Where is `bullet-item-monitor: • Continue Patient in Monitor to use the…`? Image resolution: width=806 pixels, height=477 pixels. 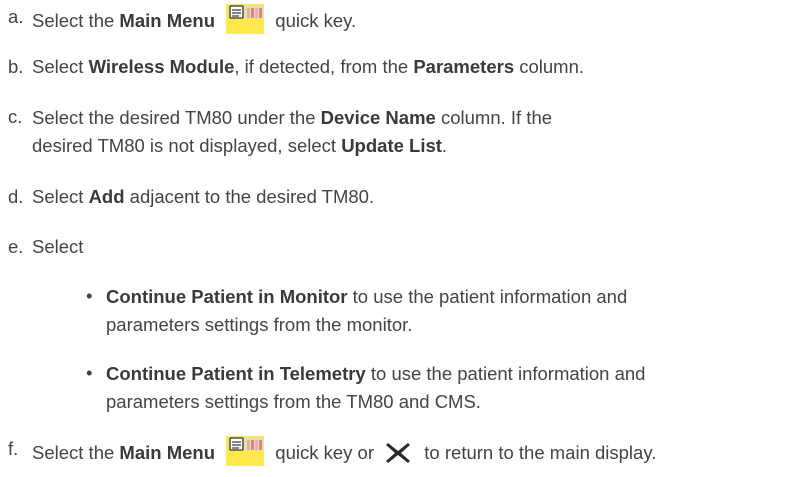 bullet-item-monitor: • Continue Patient in Monitor to use the… is located at coordinates (366, 311).